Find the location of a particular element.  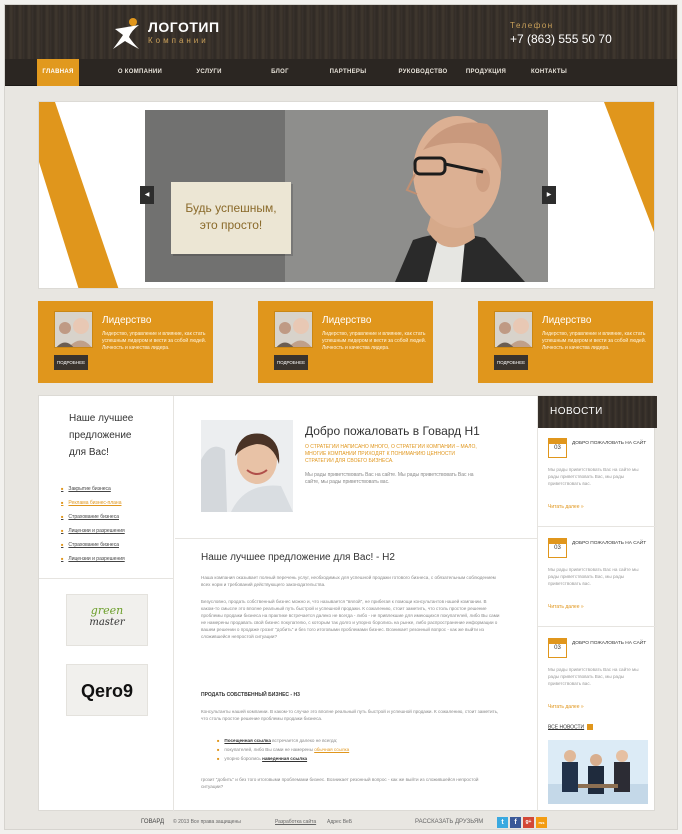

all-news-link: ВСЕ НОВОСТИ is located at coordinates (571, 727).